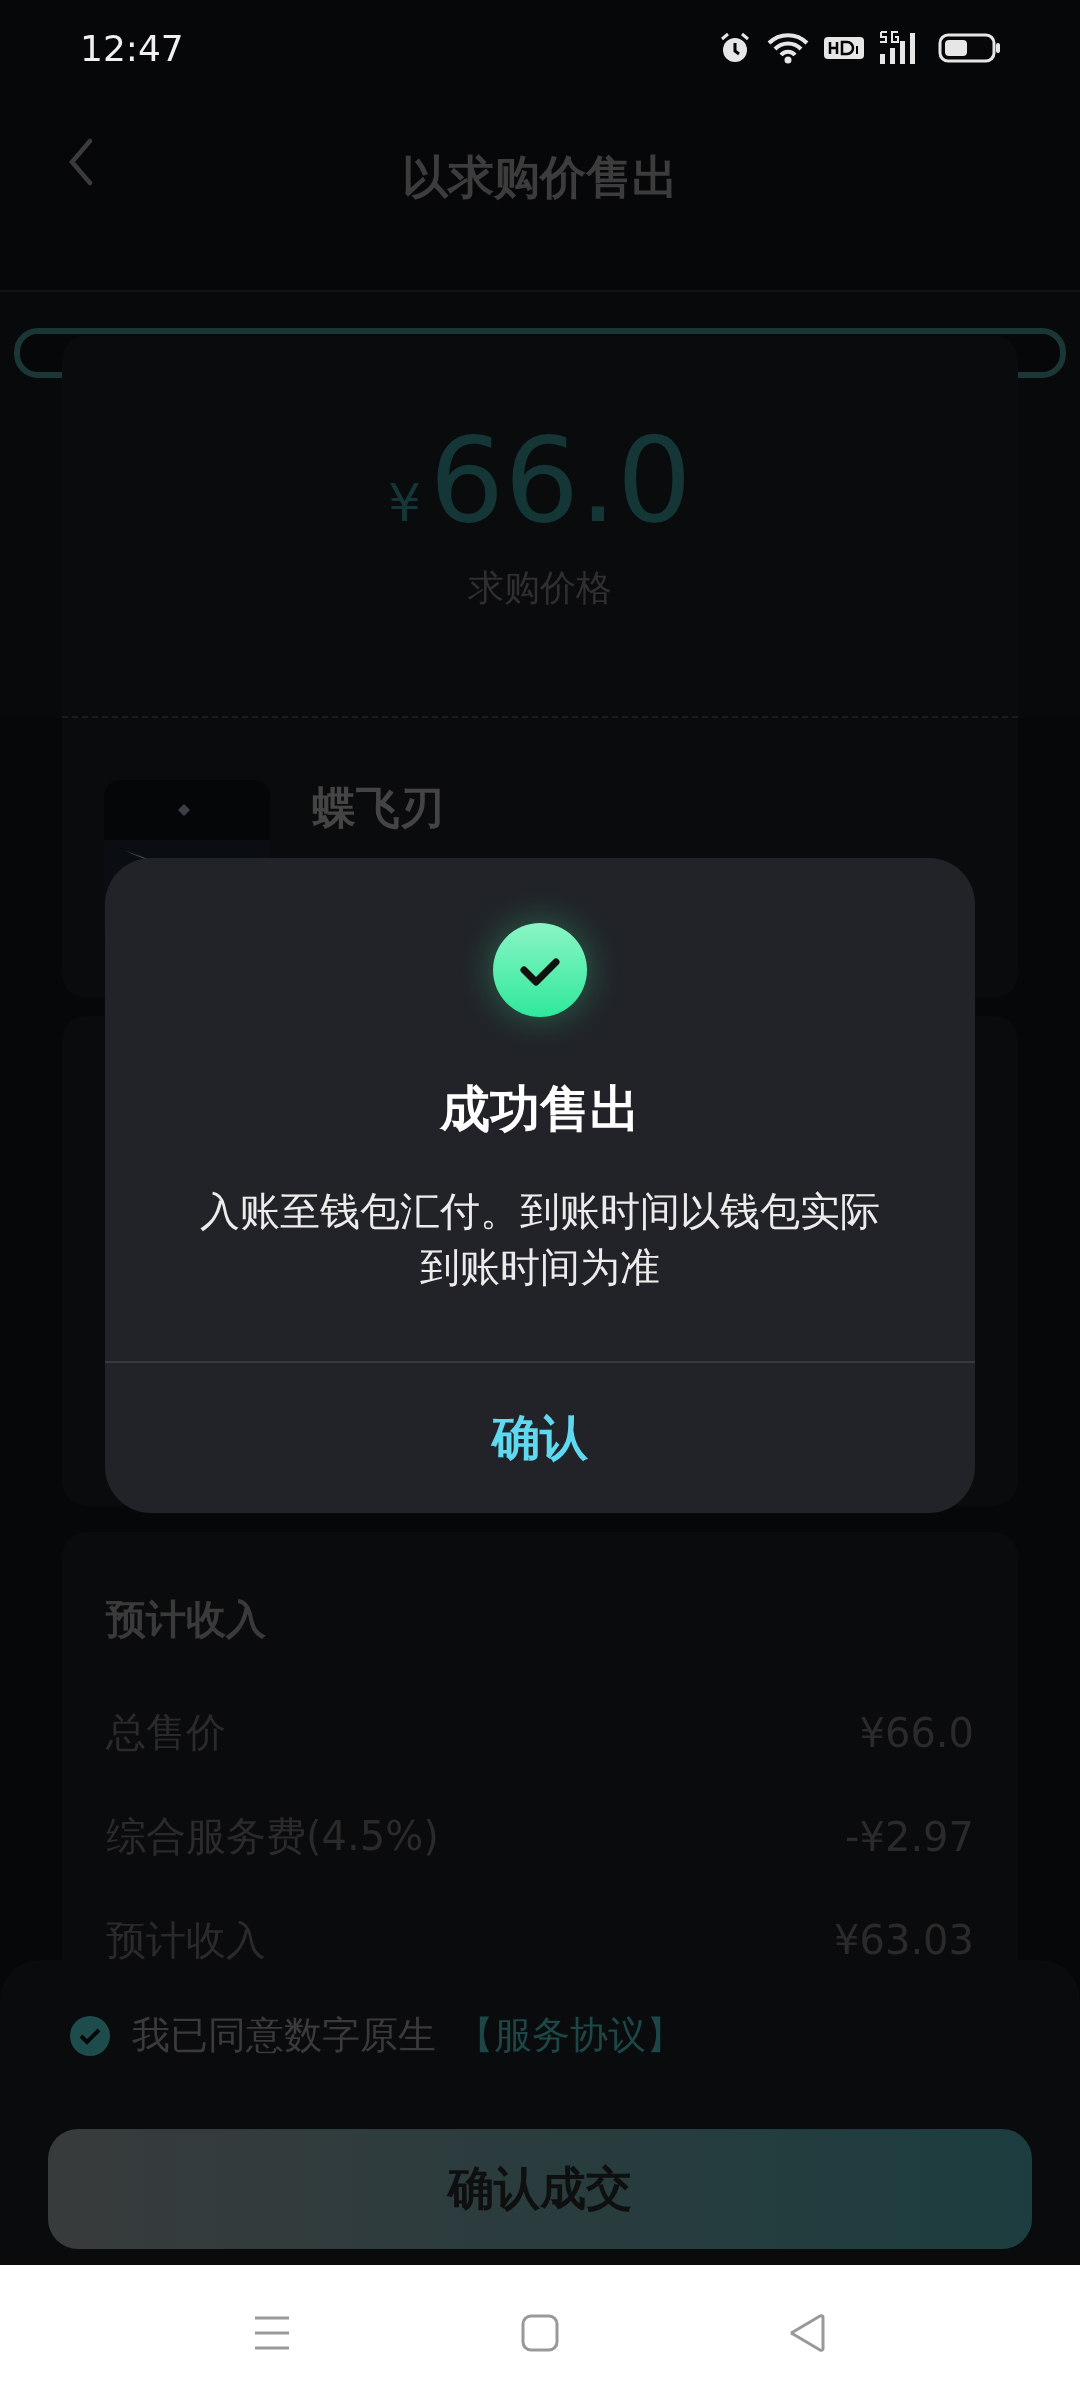  What do you see at coordinates (81, 162) in the screenshot?
I see `back-icon` at bounding box center [81, 162].